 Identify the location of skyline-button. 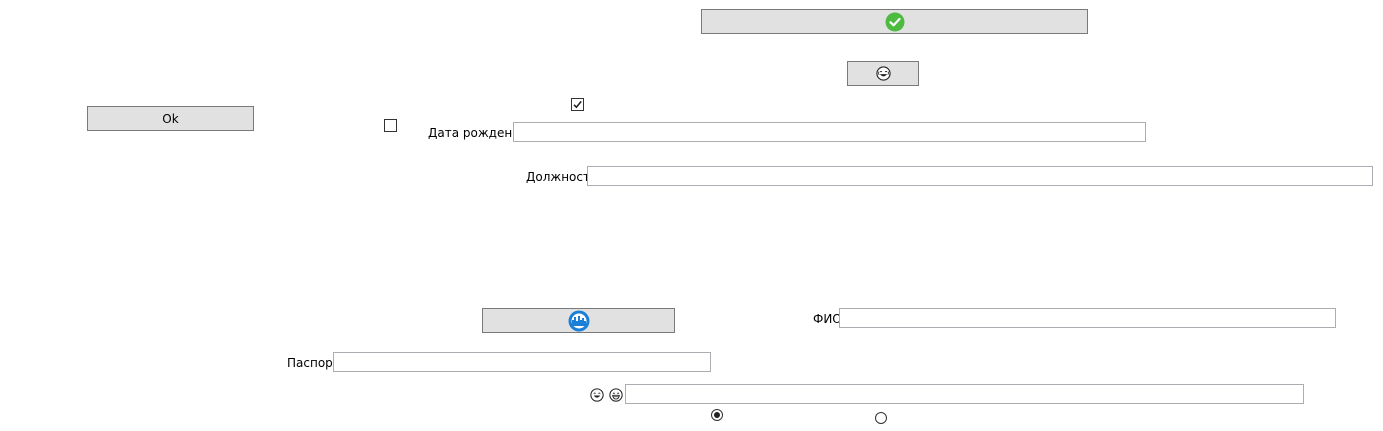
(578, 320).